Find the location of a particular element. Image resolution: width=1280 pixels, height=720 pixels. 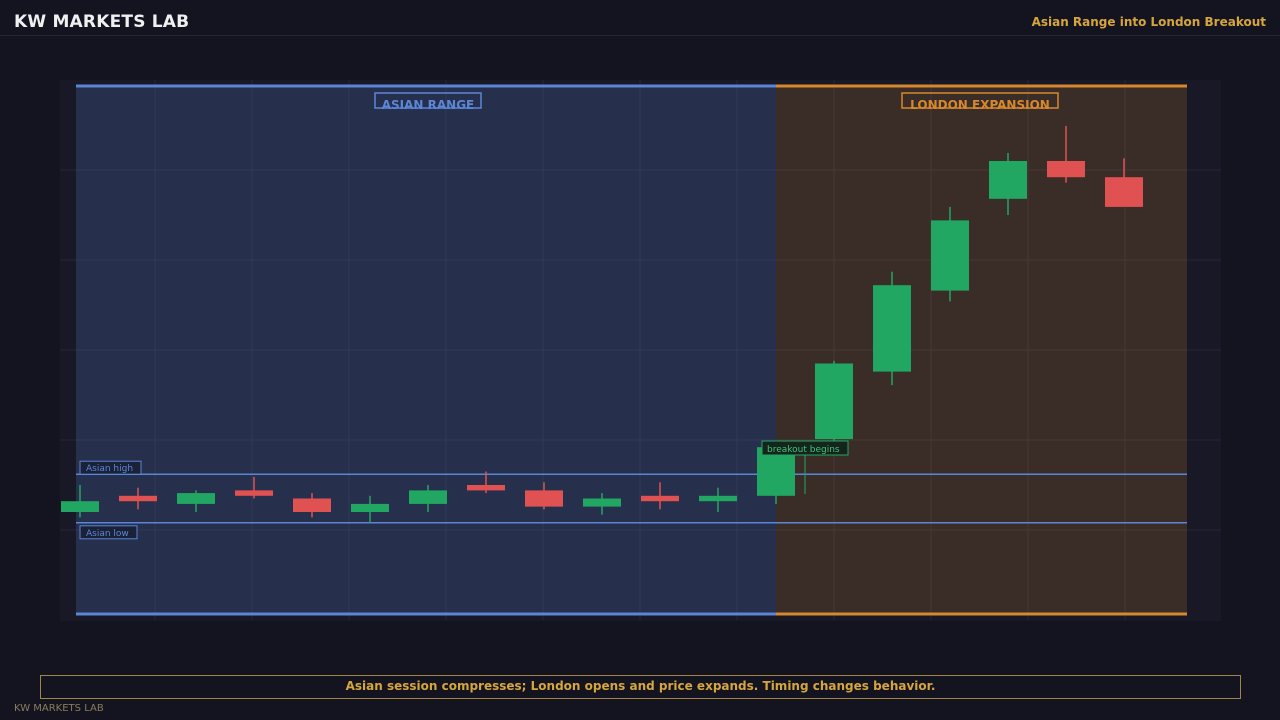

asian-label: ASIAN RANGE is located at coordinates (428, 105).